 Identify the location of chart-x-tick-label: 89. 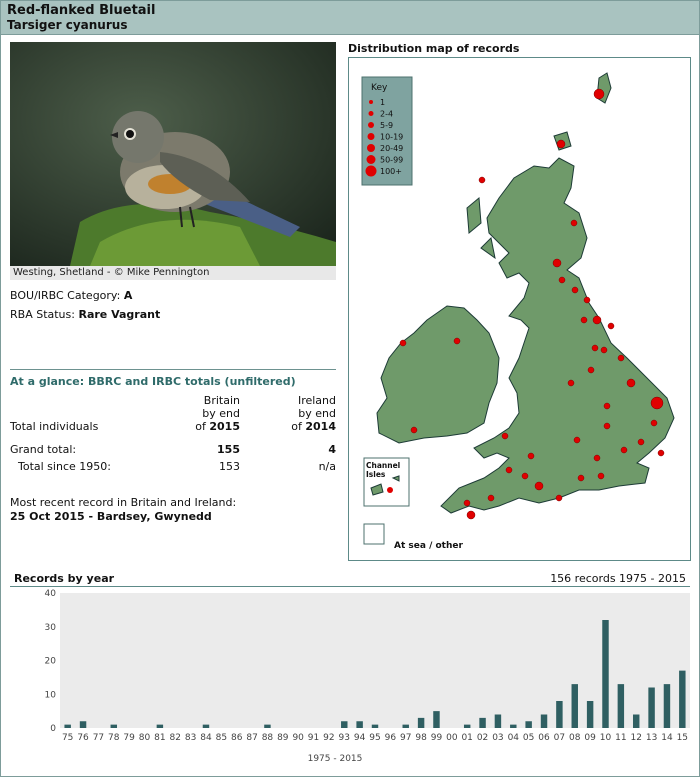
(283, 738).